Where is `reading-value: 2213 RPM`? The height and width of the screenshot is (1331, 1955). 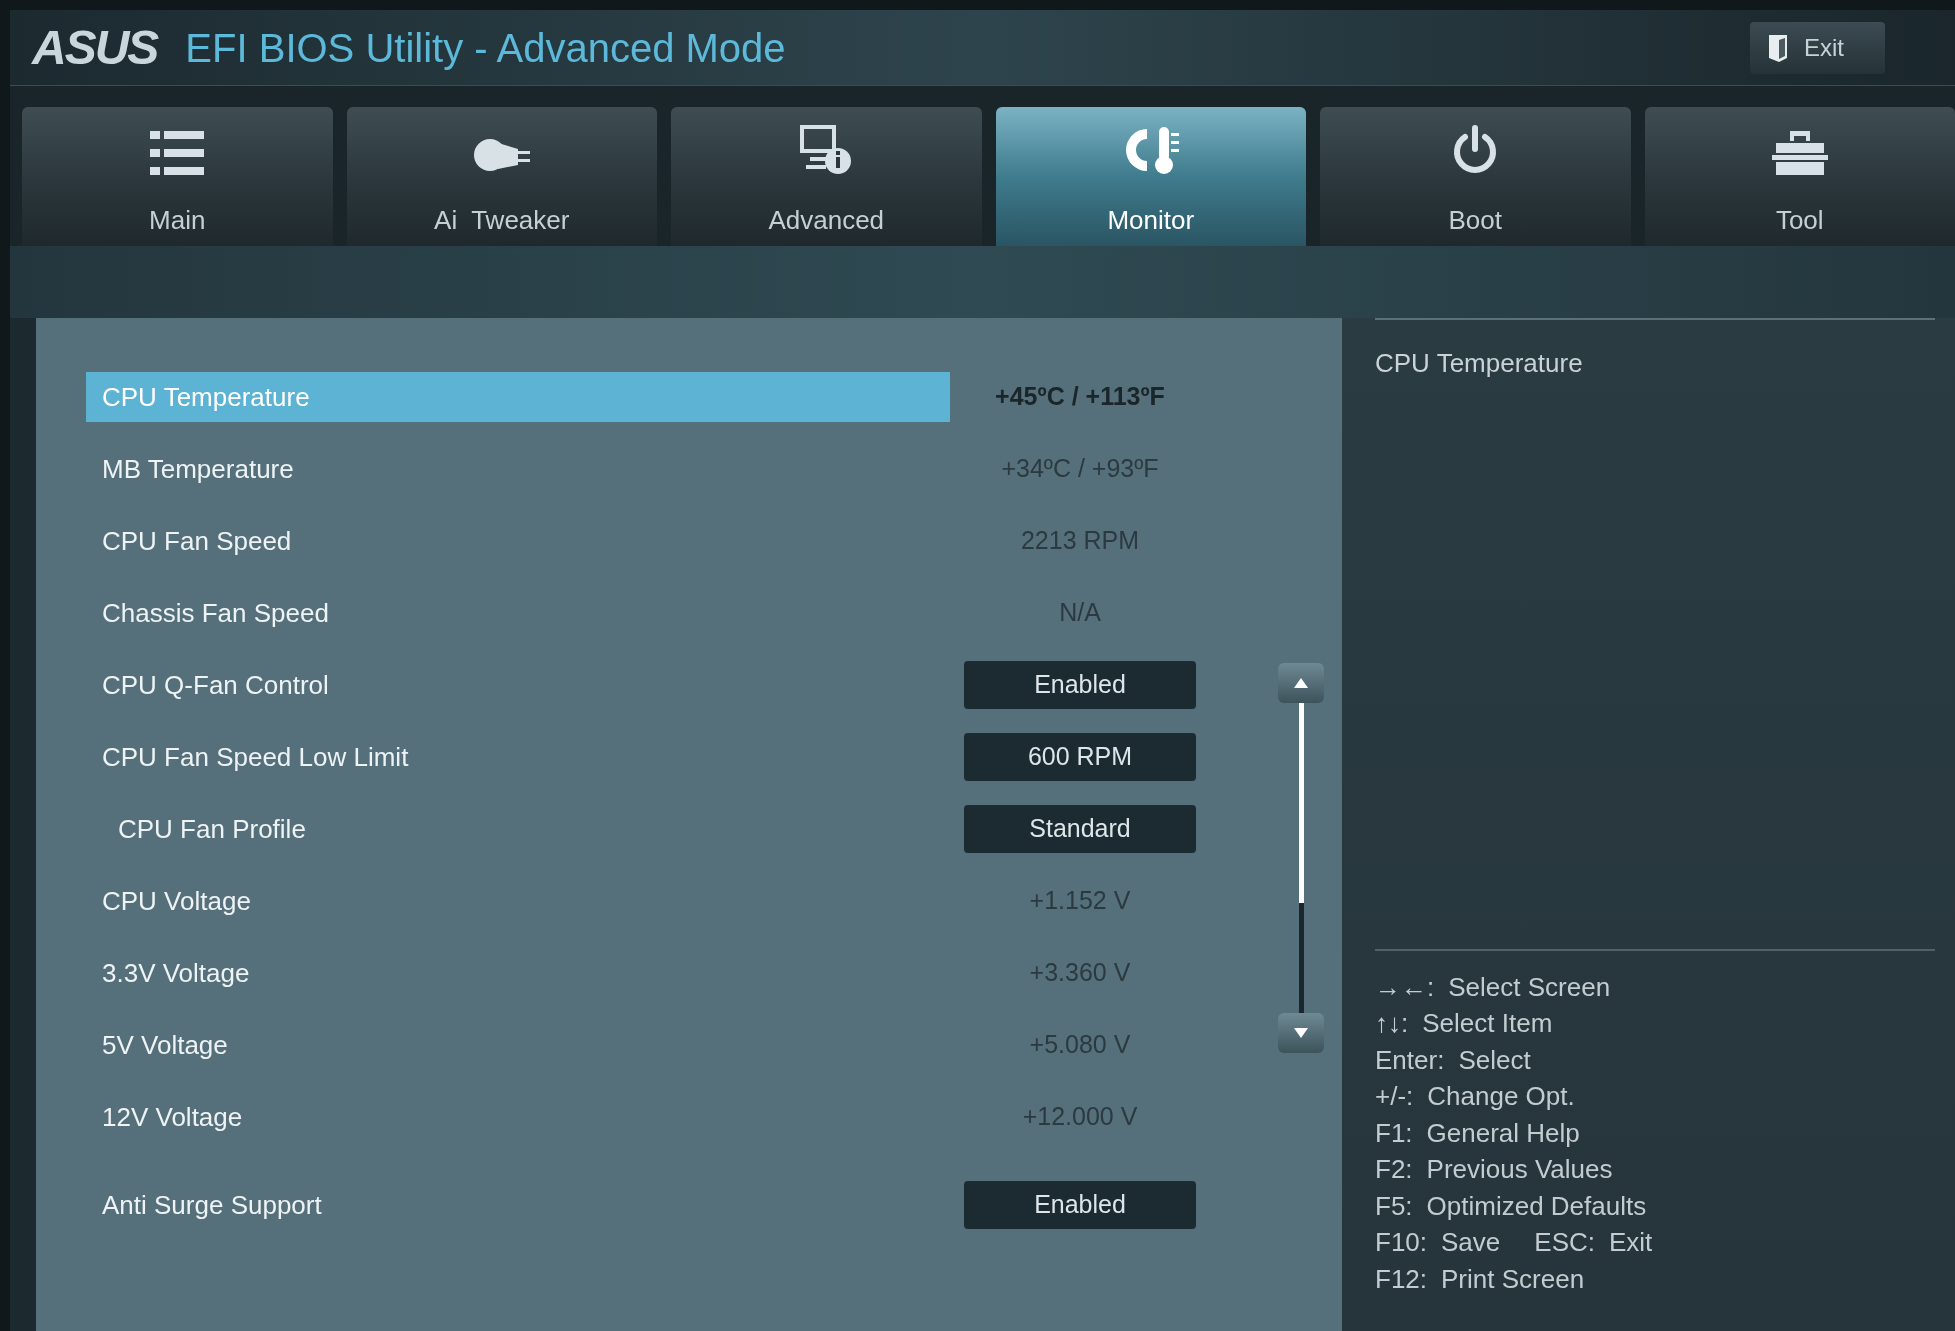 reading-value: 2213 RPM is located at coordinates (1080, 541).